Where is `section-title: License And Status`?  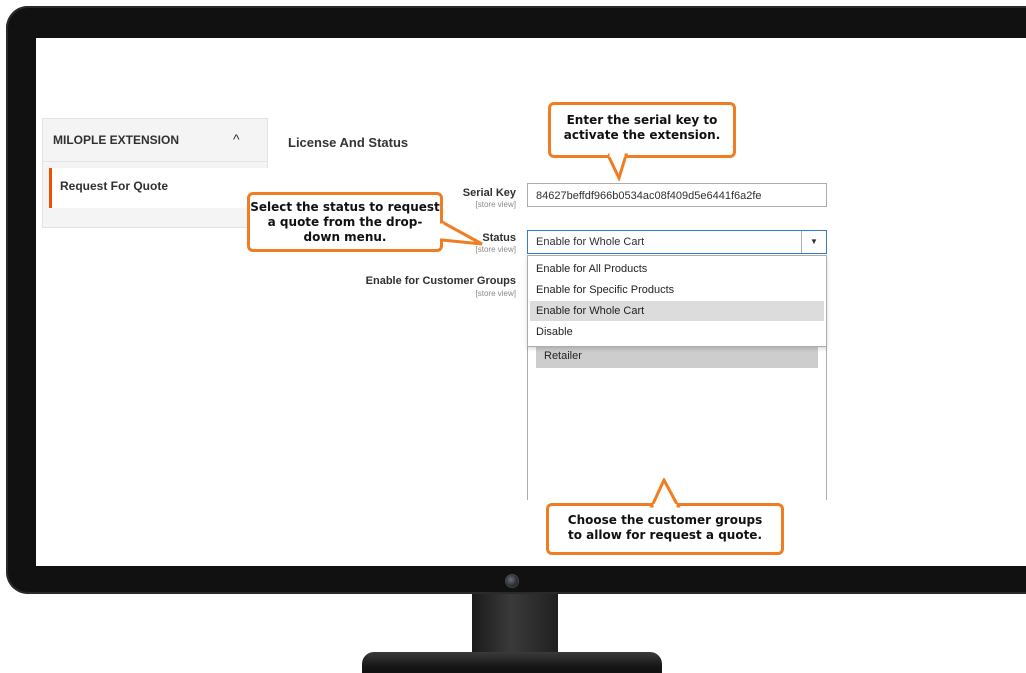 section-title: License And Status is located at coordinates (348, 142).